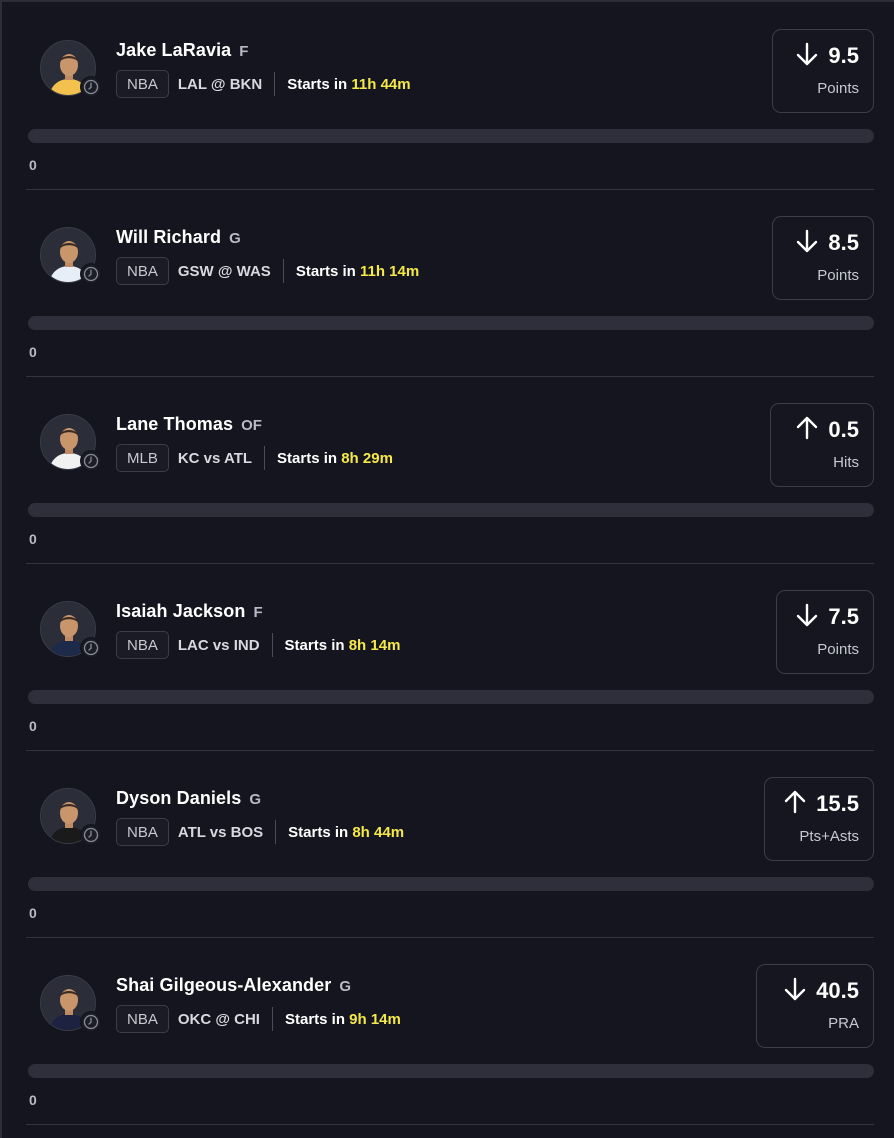  What do you see at coordinates (837, 990) in the screenshot?
I see `line-value: 40.5` at bounding box center [837, 990].